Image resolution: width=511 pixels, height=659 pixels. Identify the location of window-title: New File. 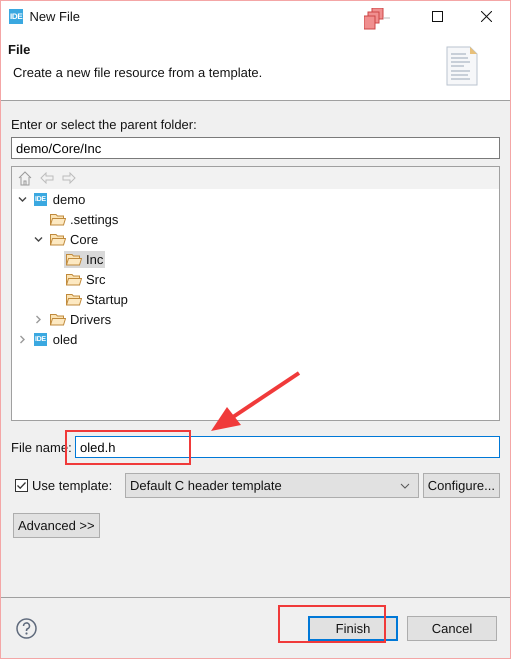
(55, 16).